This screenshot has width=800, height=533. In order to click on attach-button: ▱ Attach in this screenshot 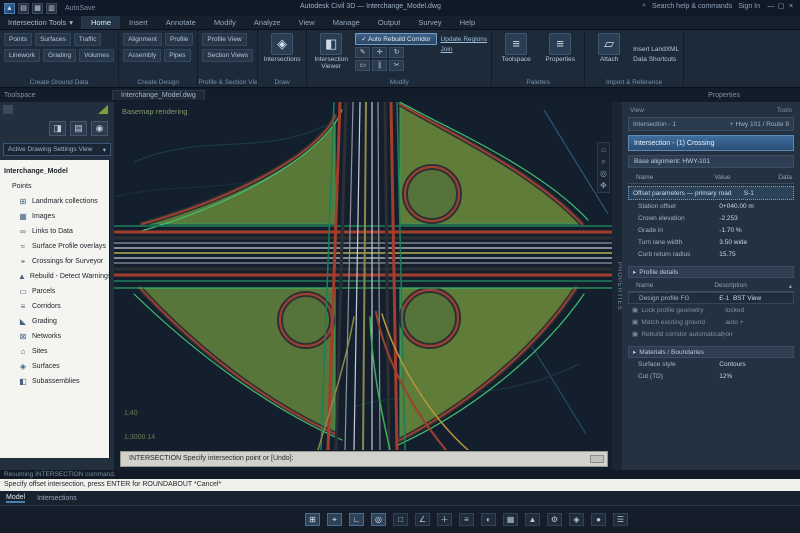, I will do `click(609, 54)`.